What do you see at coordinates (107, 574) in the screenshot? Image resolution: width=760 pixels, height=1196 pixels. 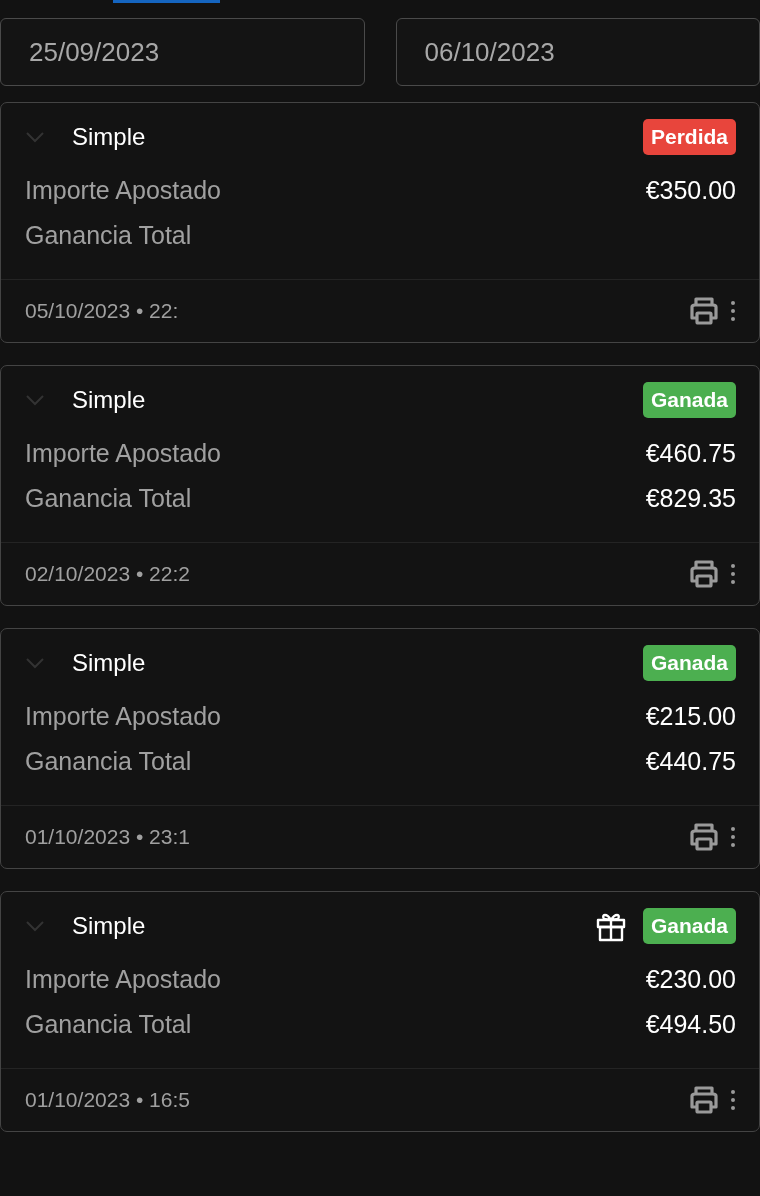 I see `bet-datetime: 02/10/2023 • 22:2` at bounding box center [107, 574].